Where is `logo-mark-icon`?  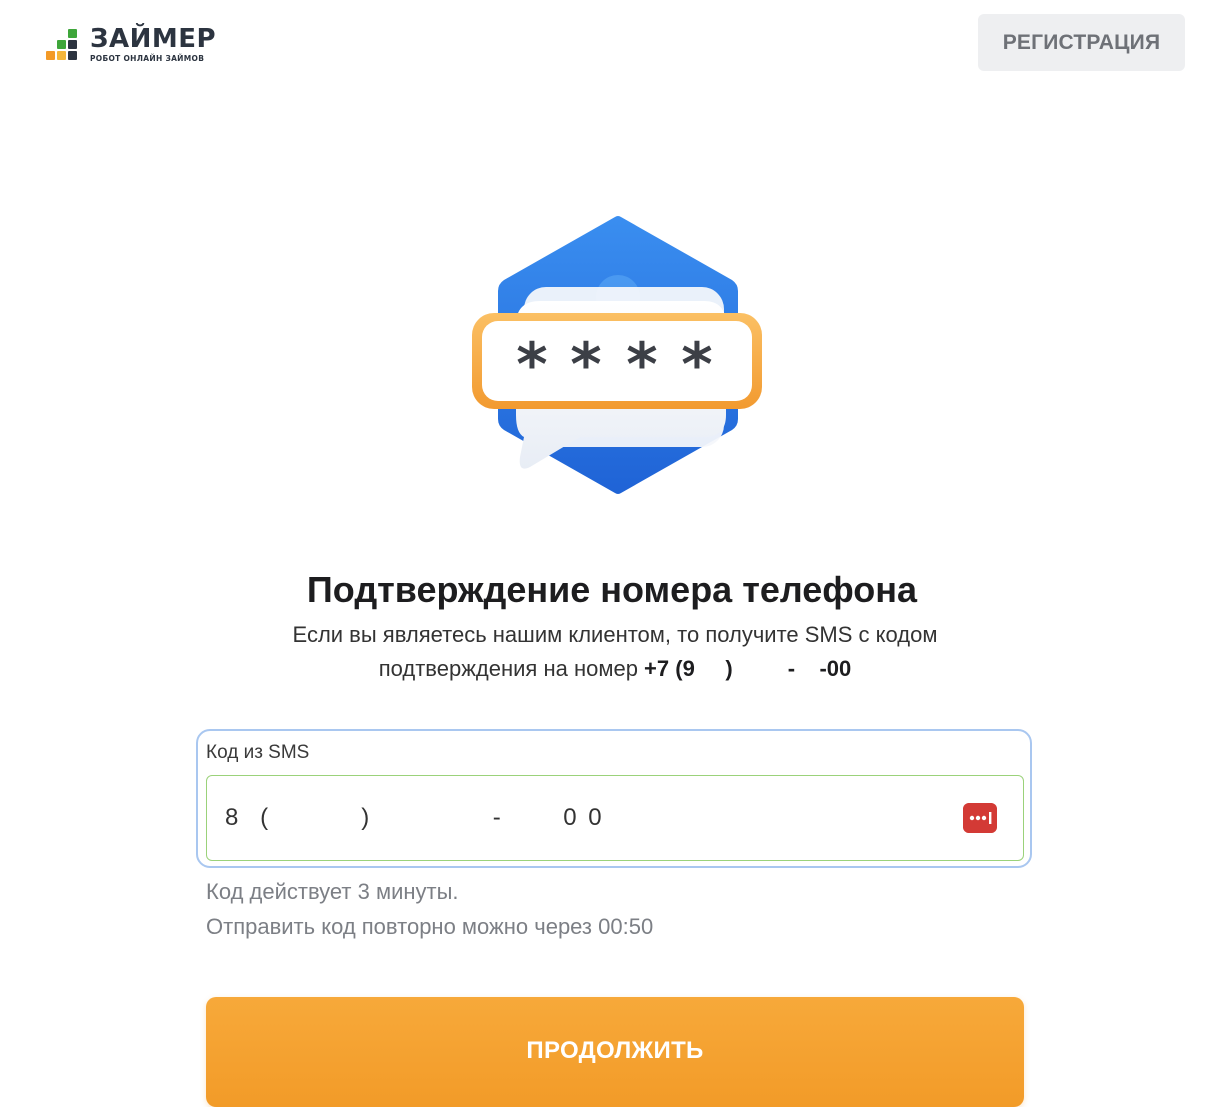
logo-mark-icon is located at coordinates (64, 44).